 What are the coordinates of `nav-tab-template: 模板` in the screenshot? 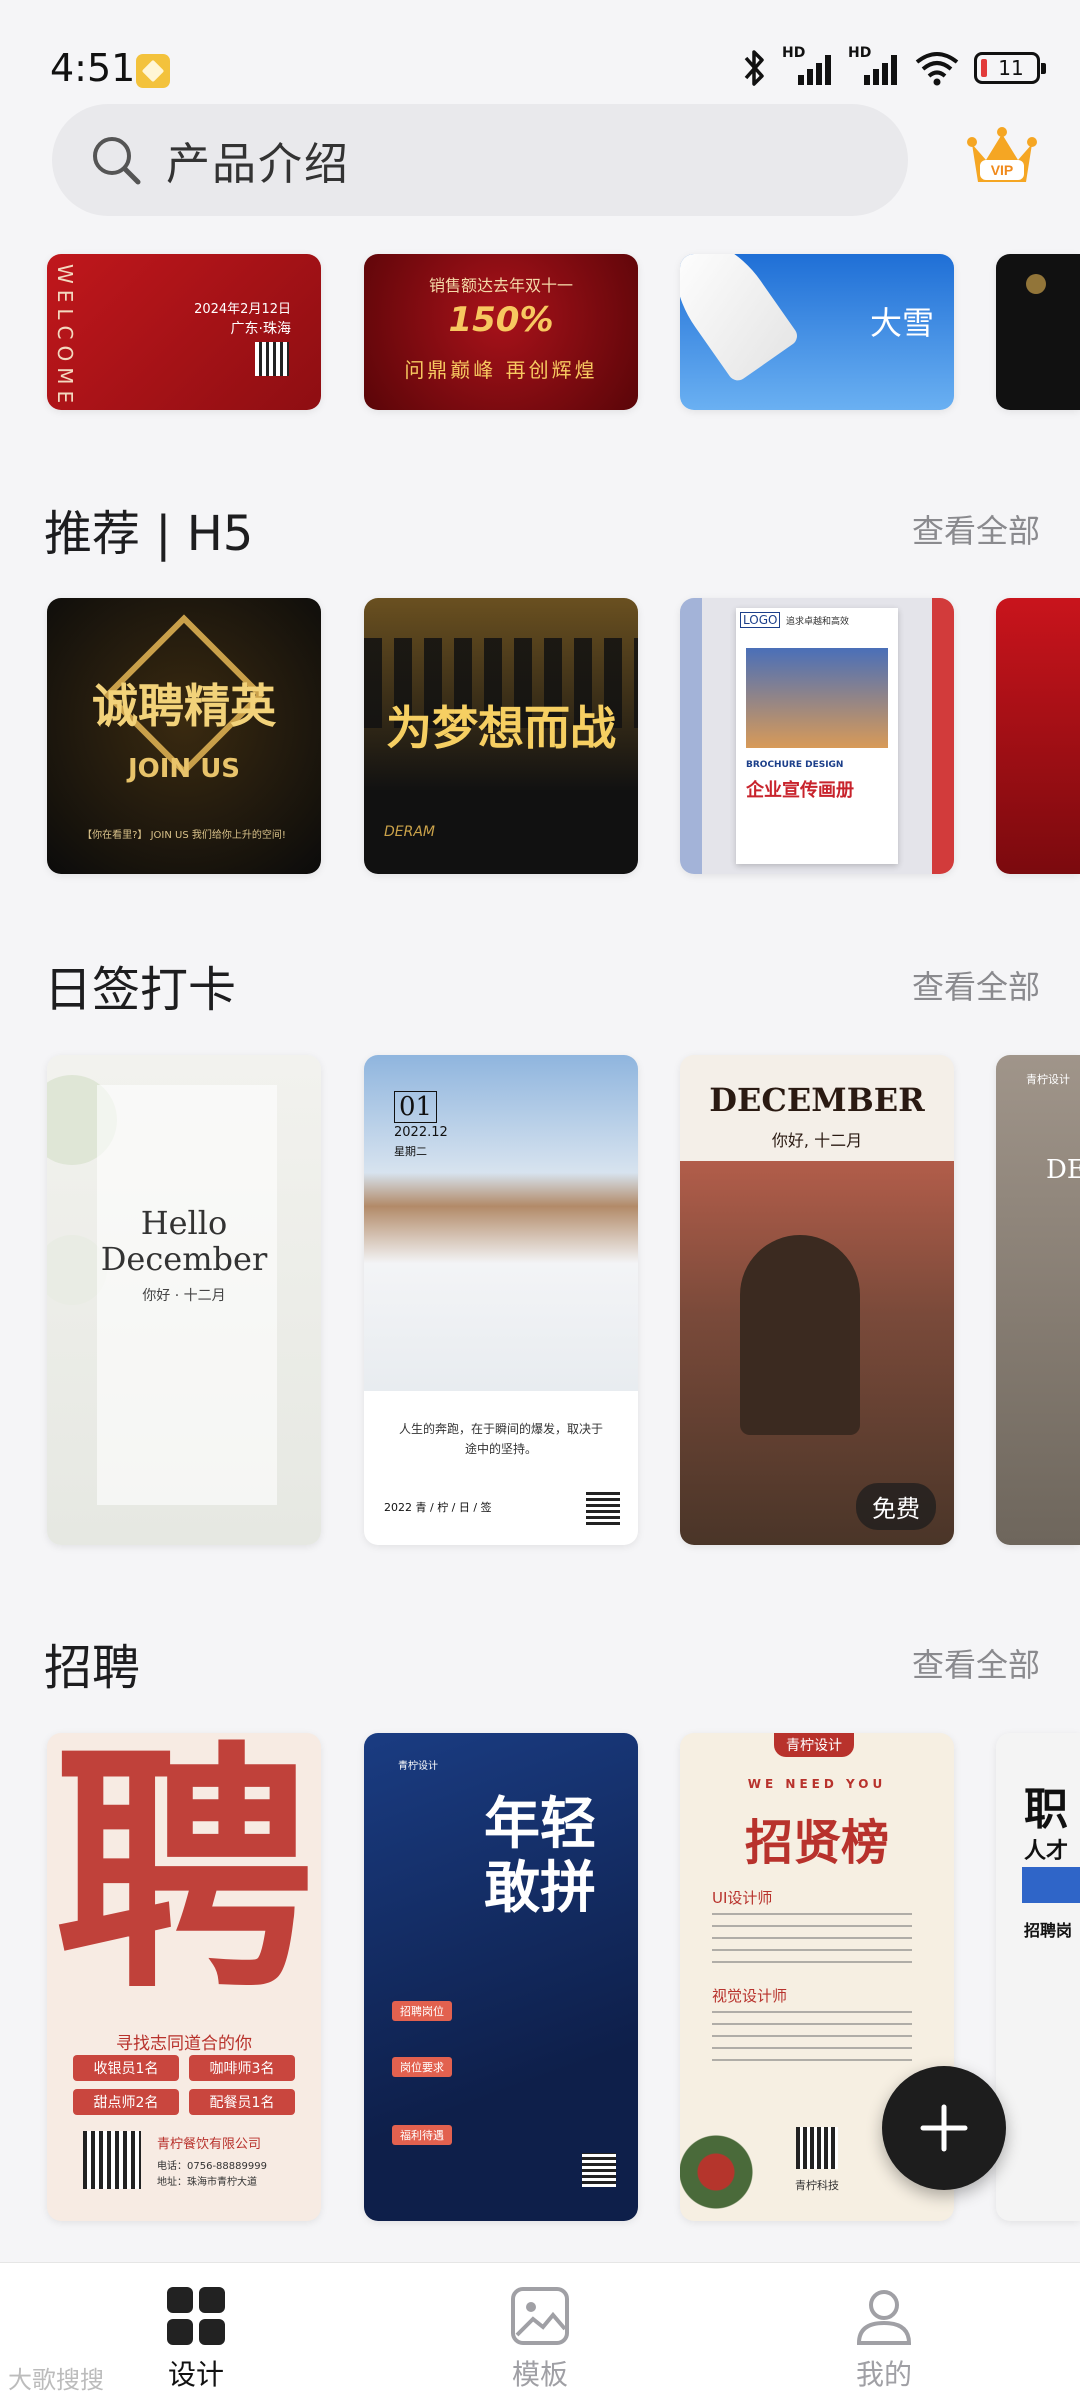 It's located at (540, 2338).